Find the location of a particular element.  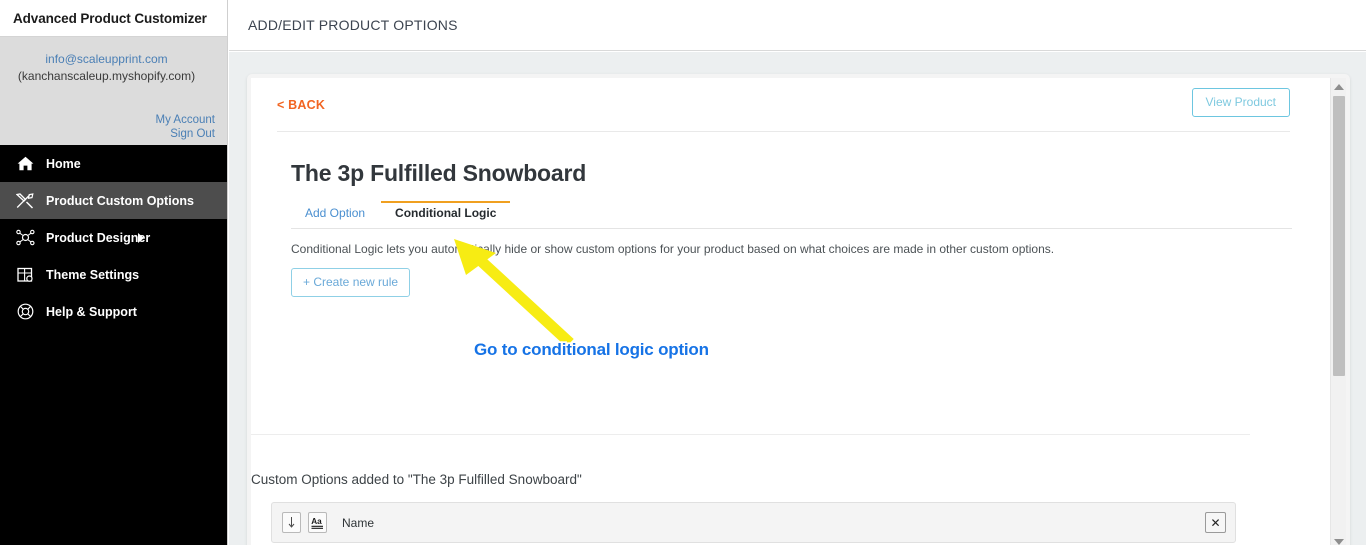

sidebar-item-label: Help & Support is located at coordinates (91, 311).